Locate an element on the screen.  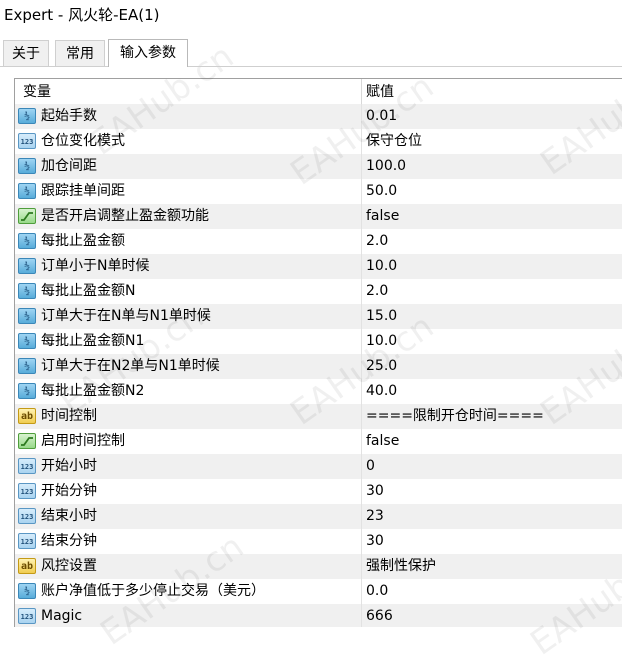
parameter-row: 是否开启调整止盈金额功能 false is located at coordinates (318, 216).